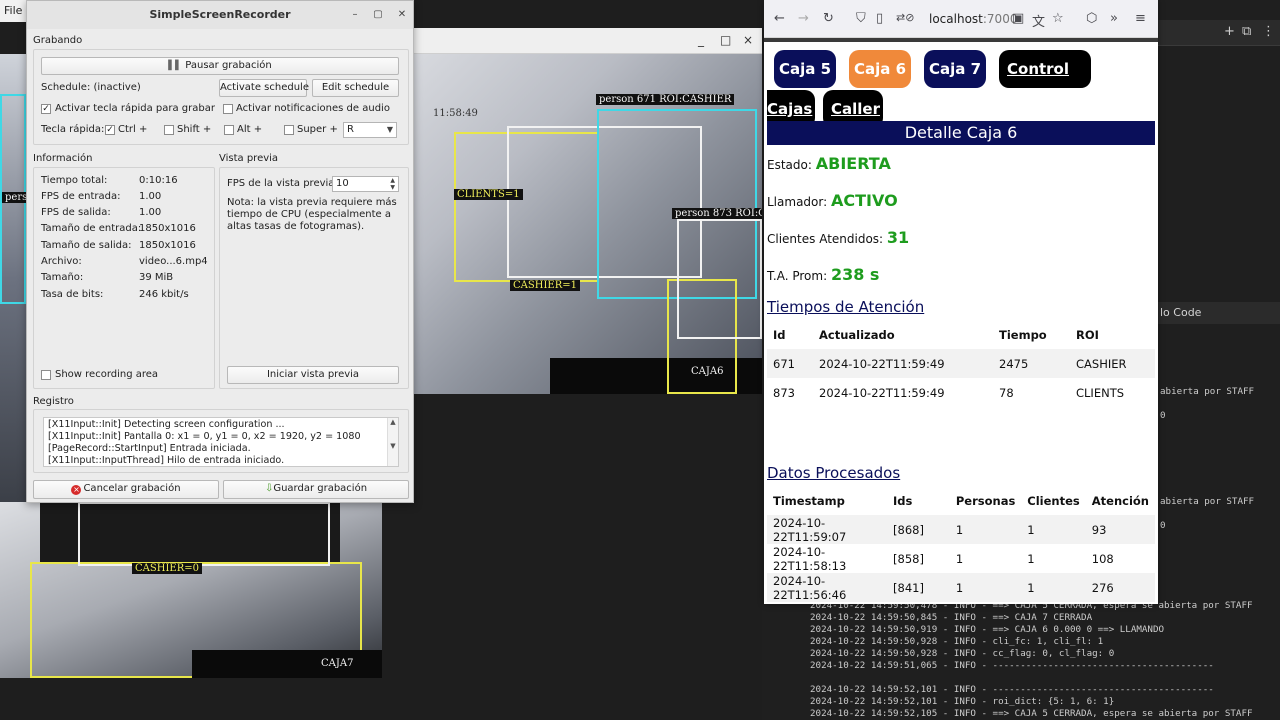 This screenshot has height=720, width=1280. I want to click on translate-icon: 文, so click(1038, 20).